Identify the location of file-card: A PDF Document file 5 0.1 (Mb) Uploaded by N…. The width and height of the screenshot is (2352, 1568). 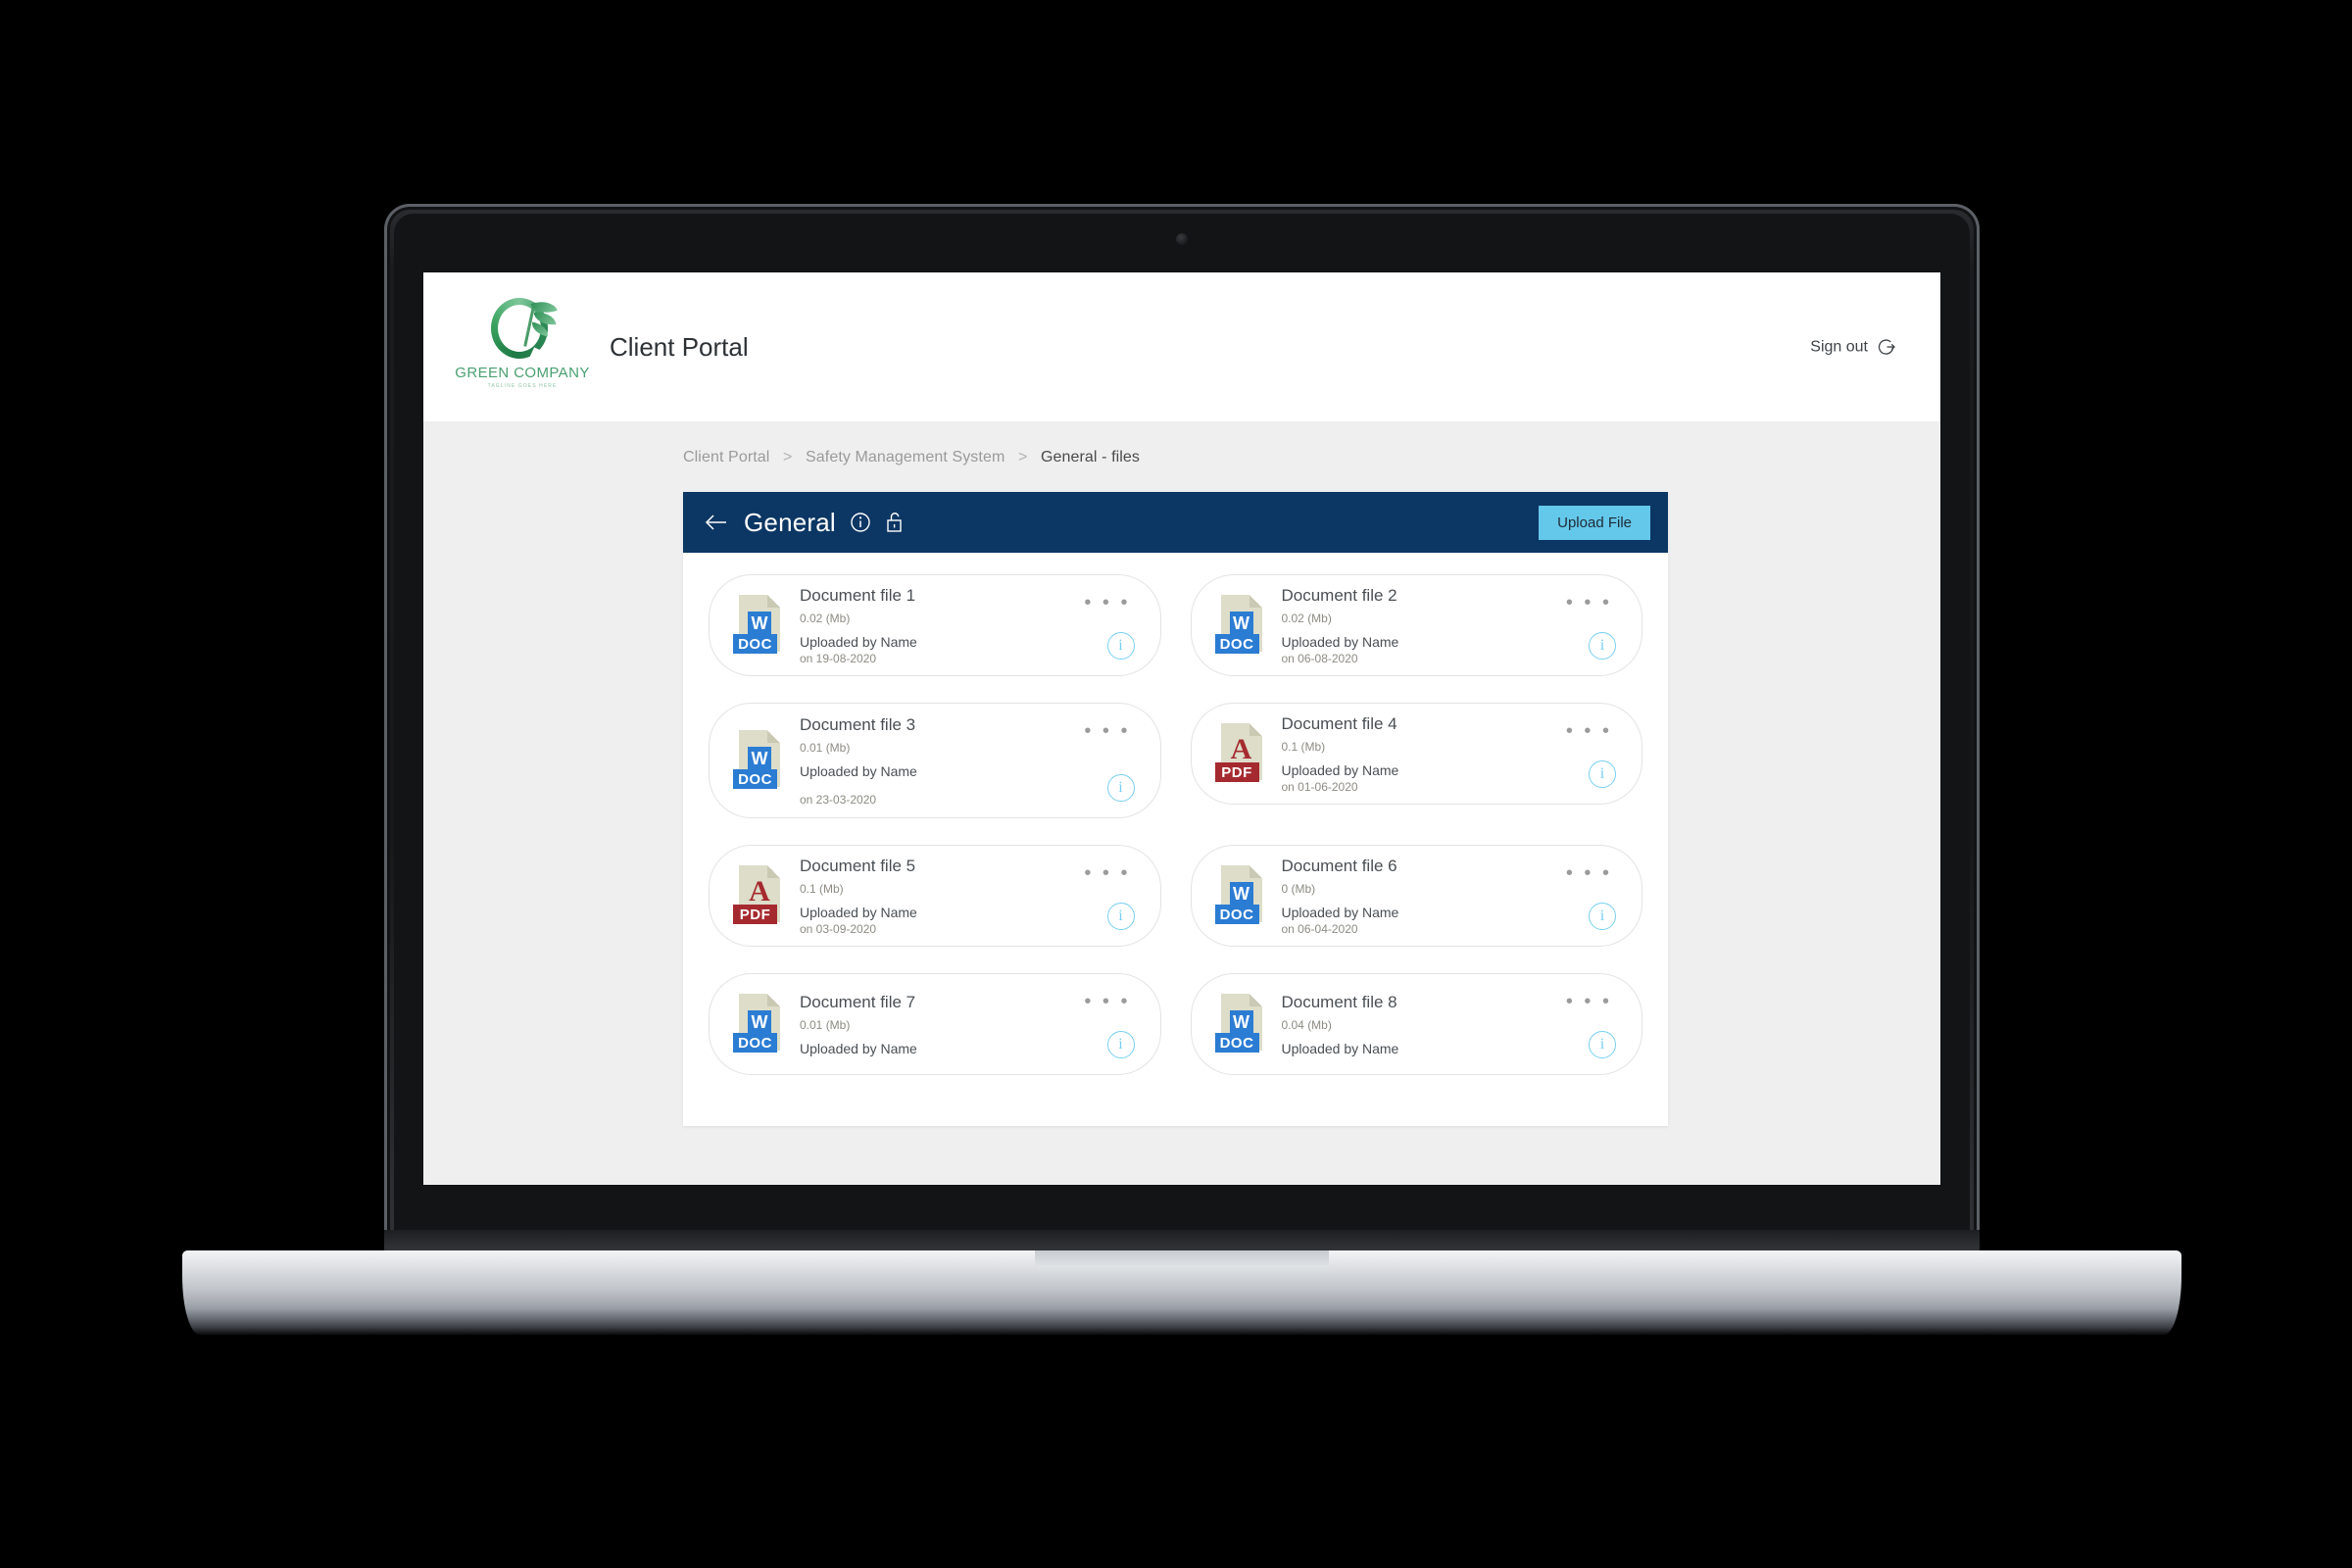
(935, 896).